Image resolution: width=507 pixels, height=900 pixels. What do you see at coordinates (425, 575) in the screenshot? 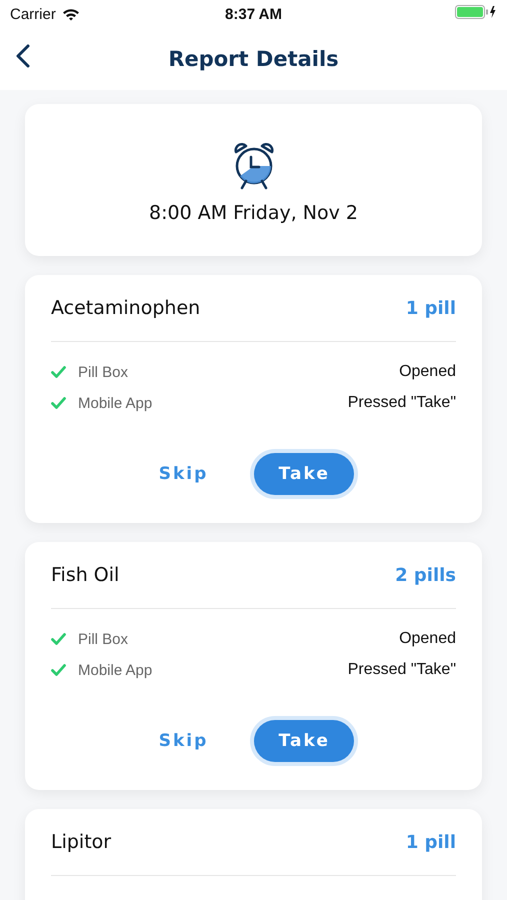
I see `dose-label: 2 pills` at bounding box center [425, 575].